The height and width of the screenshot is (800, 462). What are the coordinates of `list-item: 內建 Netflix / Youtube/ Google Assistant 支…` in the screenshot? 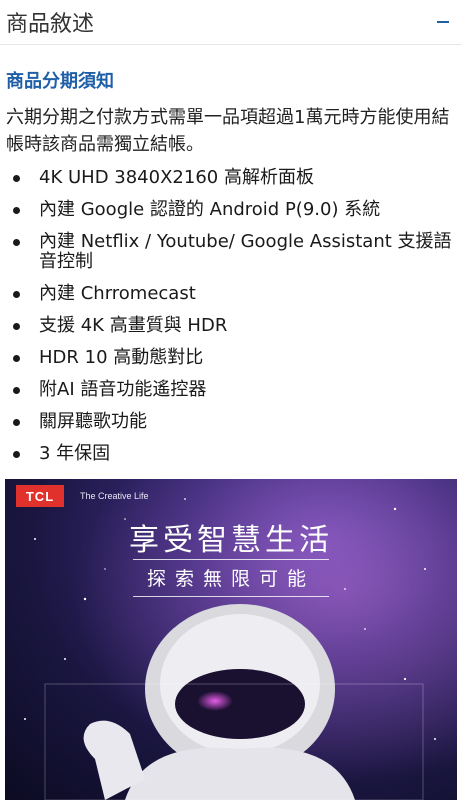 It's located at (231, 252).